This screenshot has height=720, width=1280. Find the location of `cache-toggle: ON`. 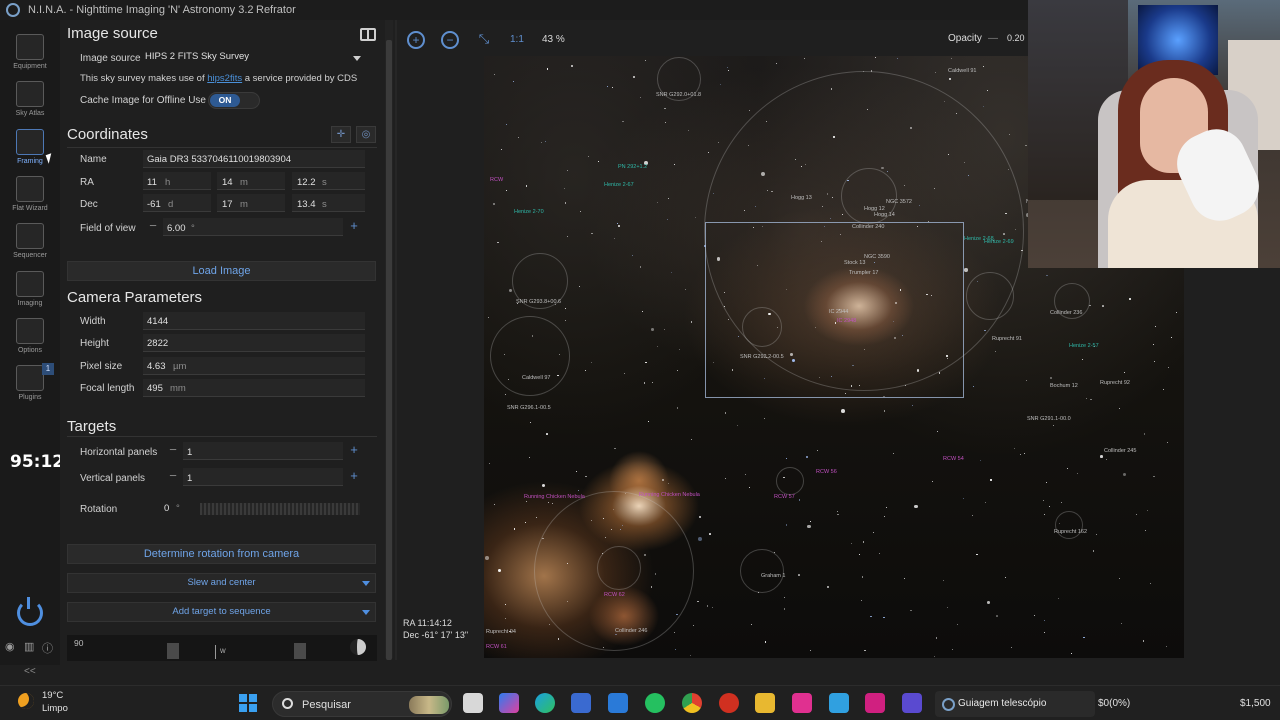

cache-toggle: ON is located at coordinates (234, 100).